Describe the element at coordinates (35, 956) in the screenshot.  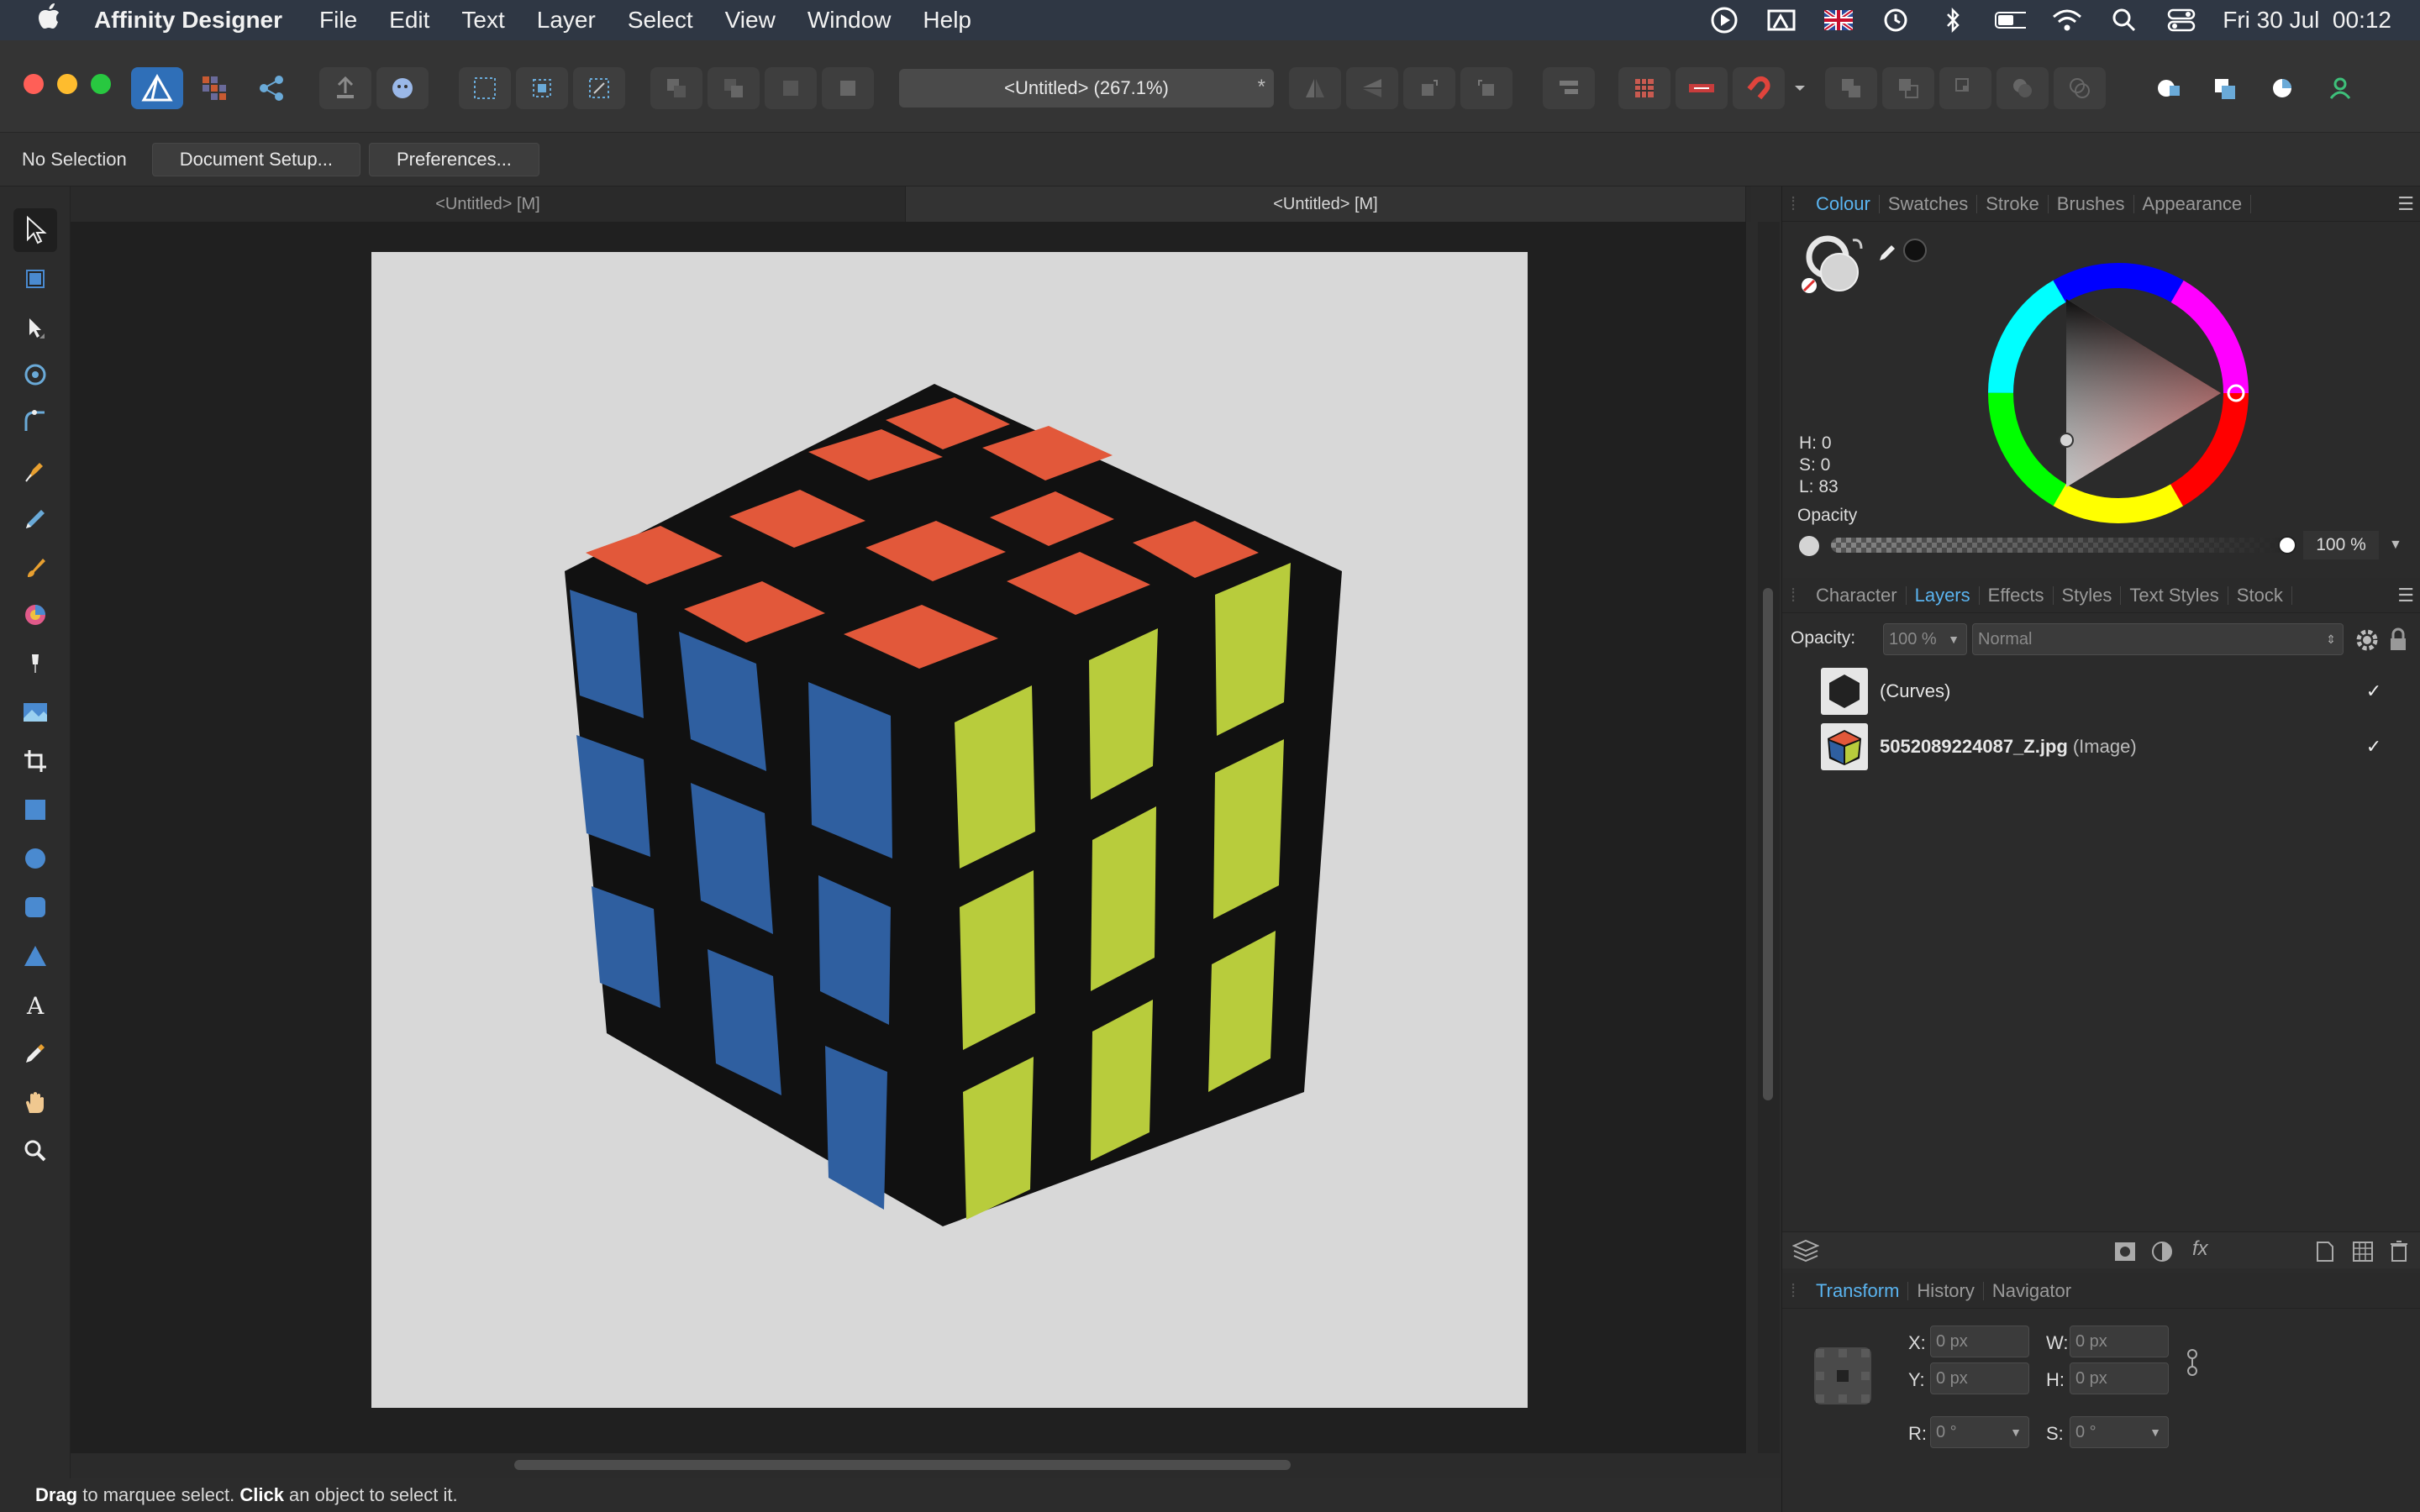
I see `triangle-tool-icon` at that location.